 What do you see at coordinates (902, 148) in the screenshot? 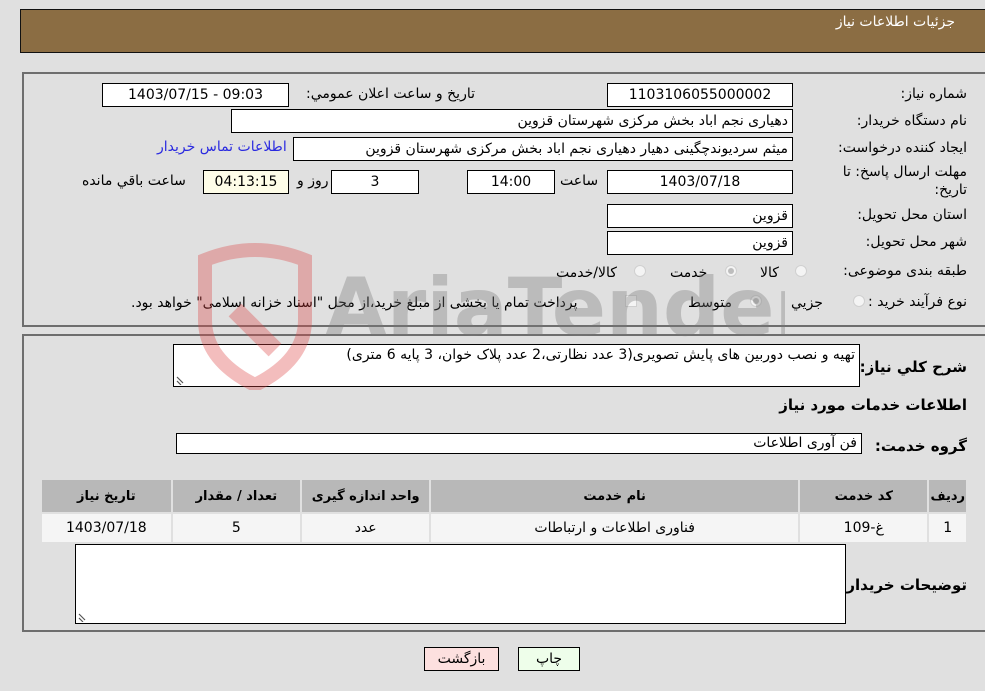
I see `creator-label: ایجاد کننده درخواست:` at bounding box center [902, 148].